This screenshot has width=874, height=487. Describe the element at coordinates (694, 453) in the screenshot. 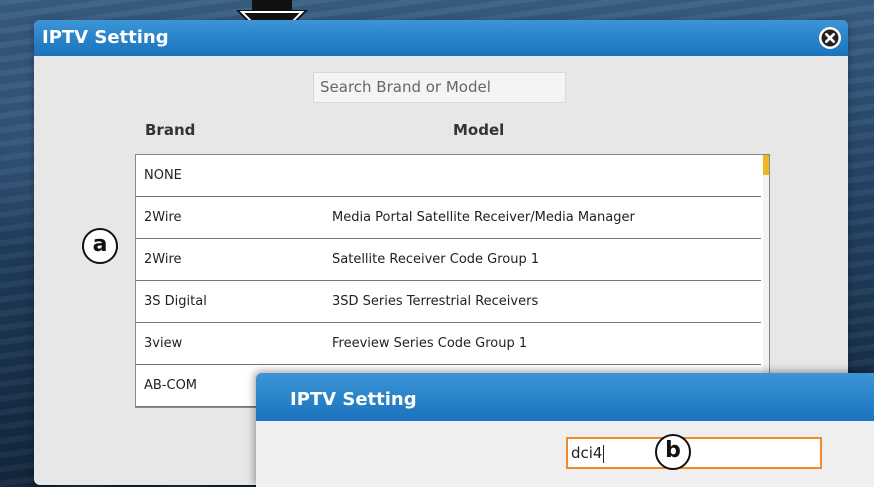

I see `search-input: dci4` at that location.